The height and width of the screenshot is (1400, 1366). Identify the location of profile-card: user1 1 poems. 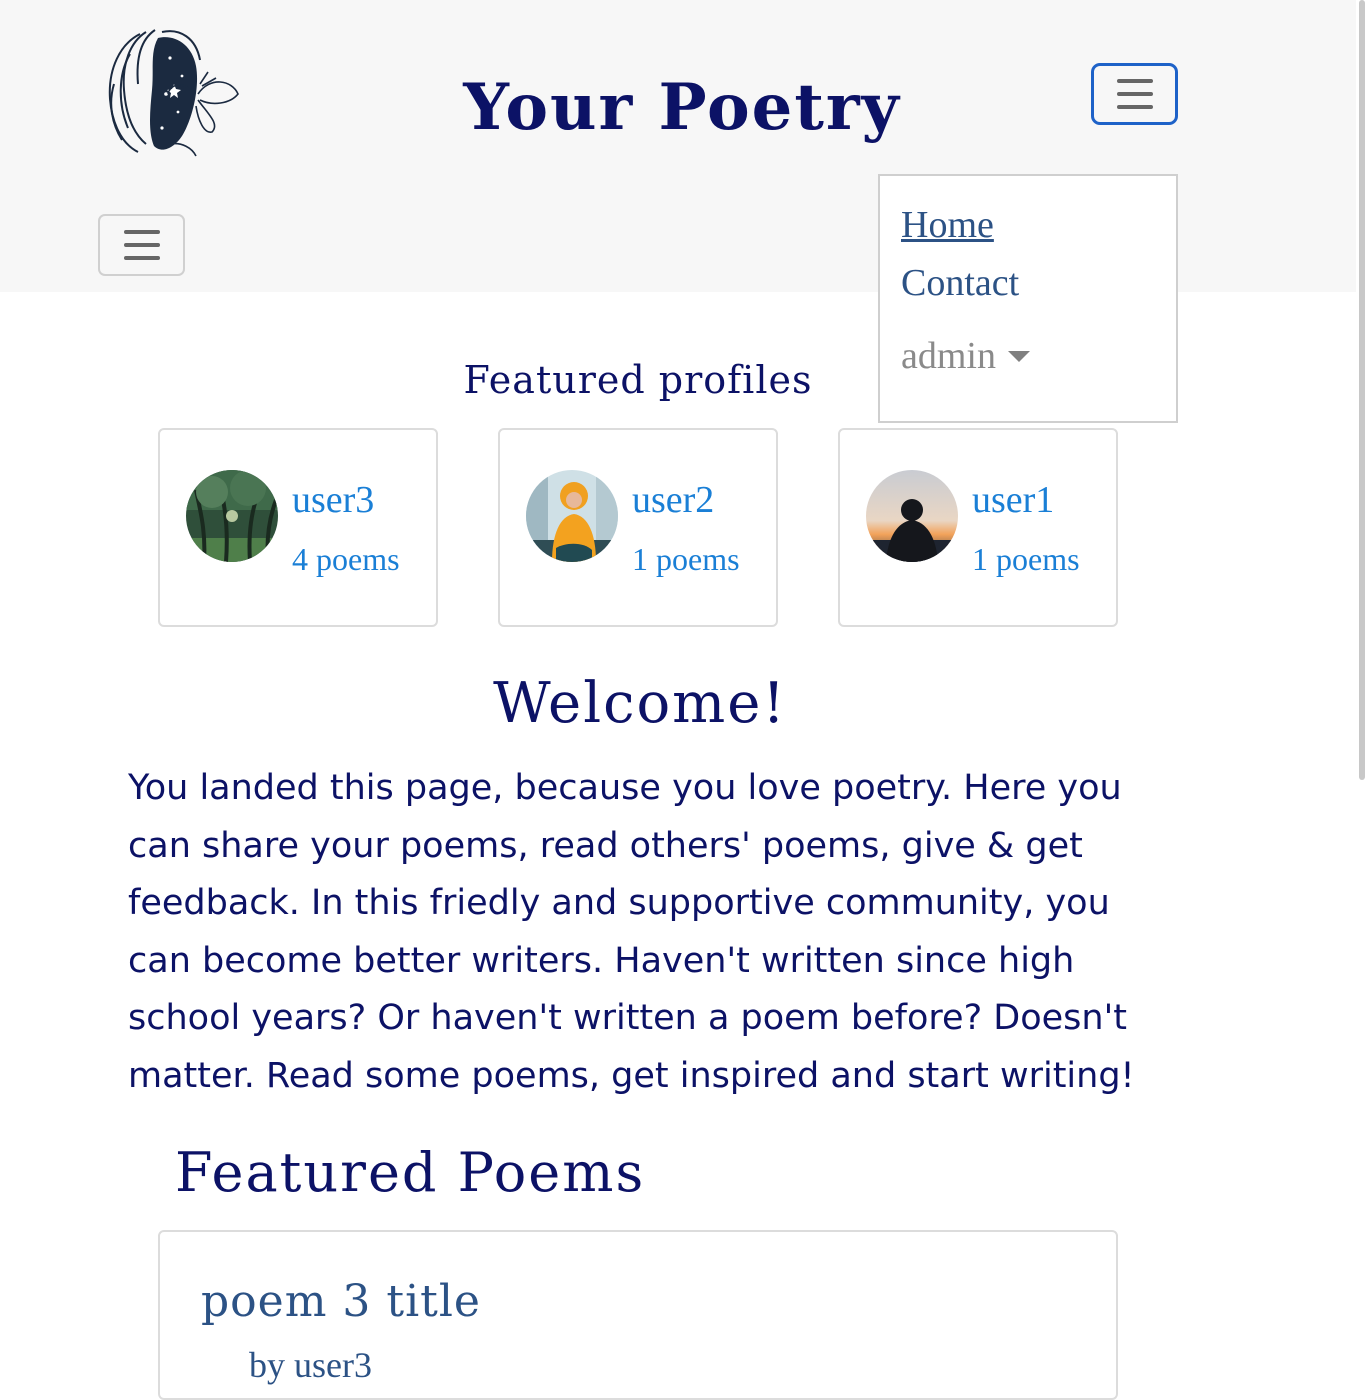
(978, 527).